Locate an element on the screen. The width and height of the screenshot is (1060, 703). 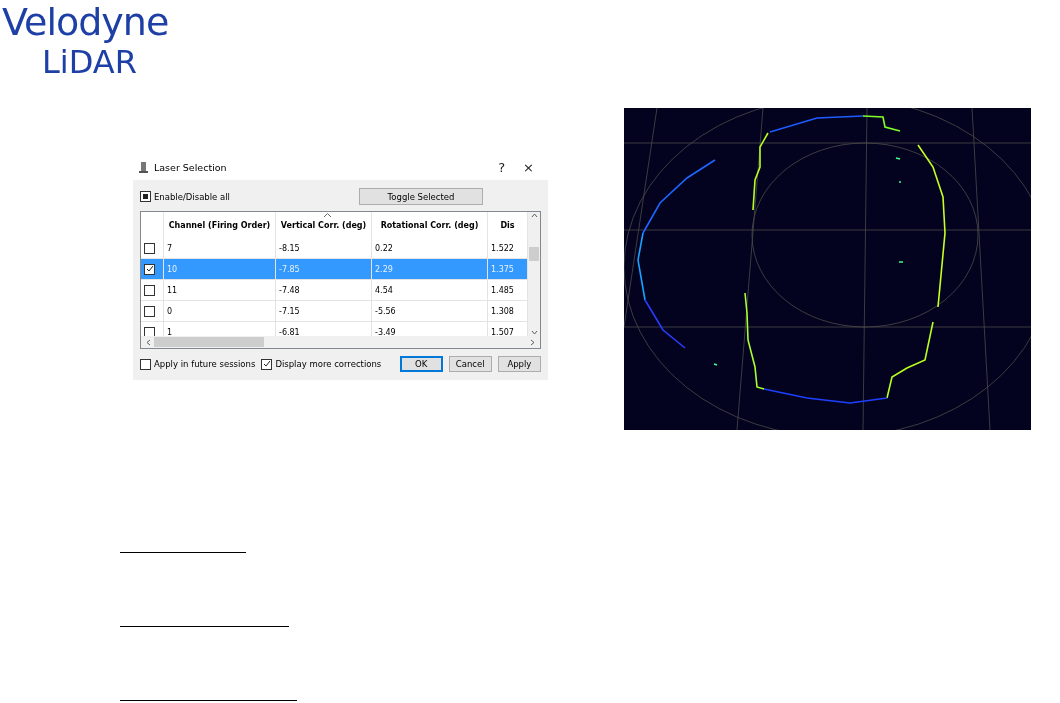
table-cell: 1.485 is located at coordinates (508, 290).